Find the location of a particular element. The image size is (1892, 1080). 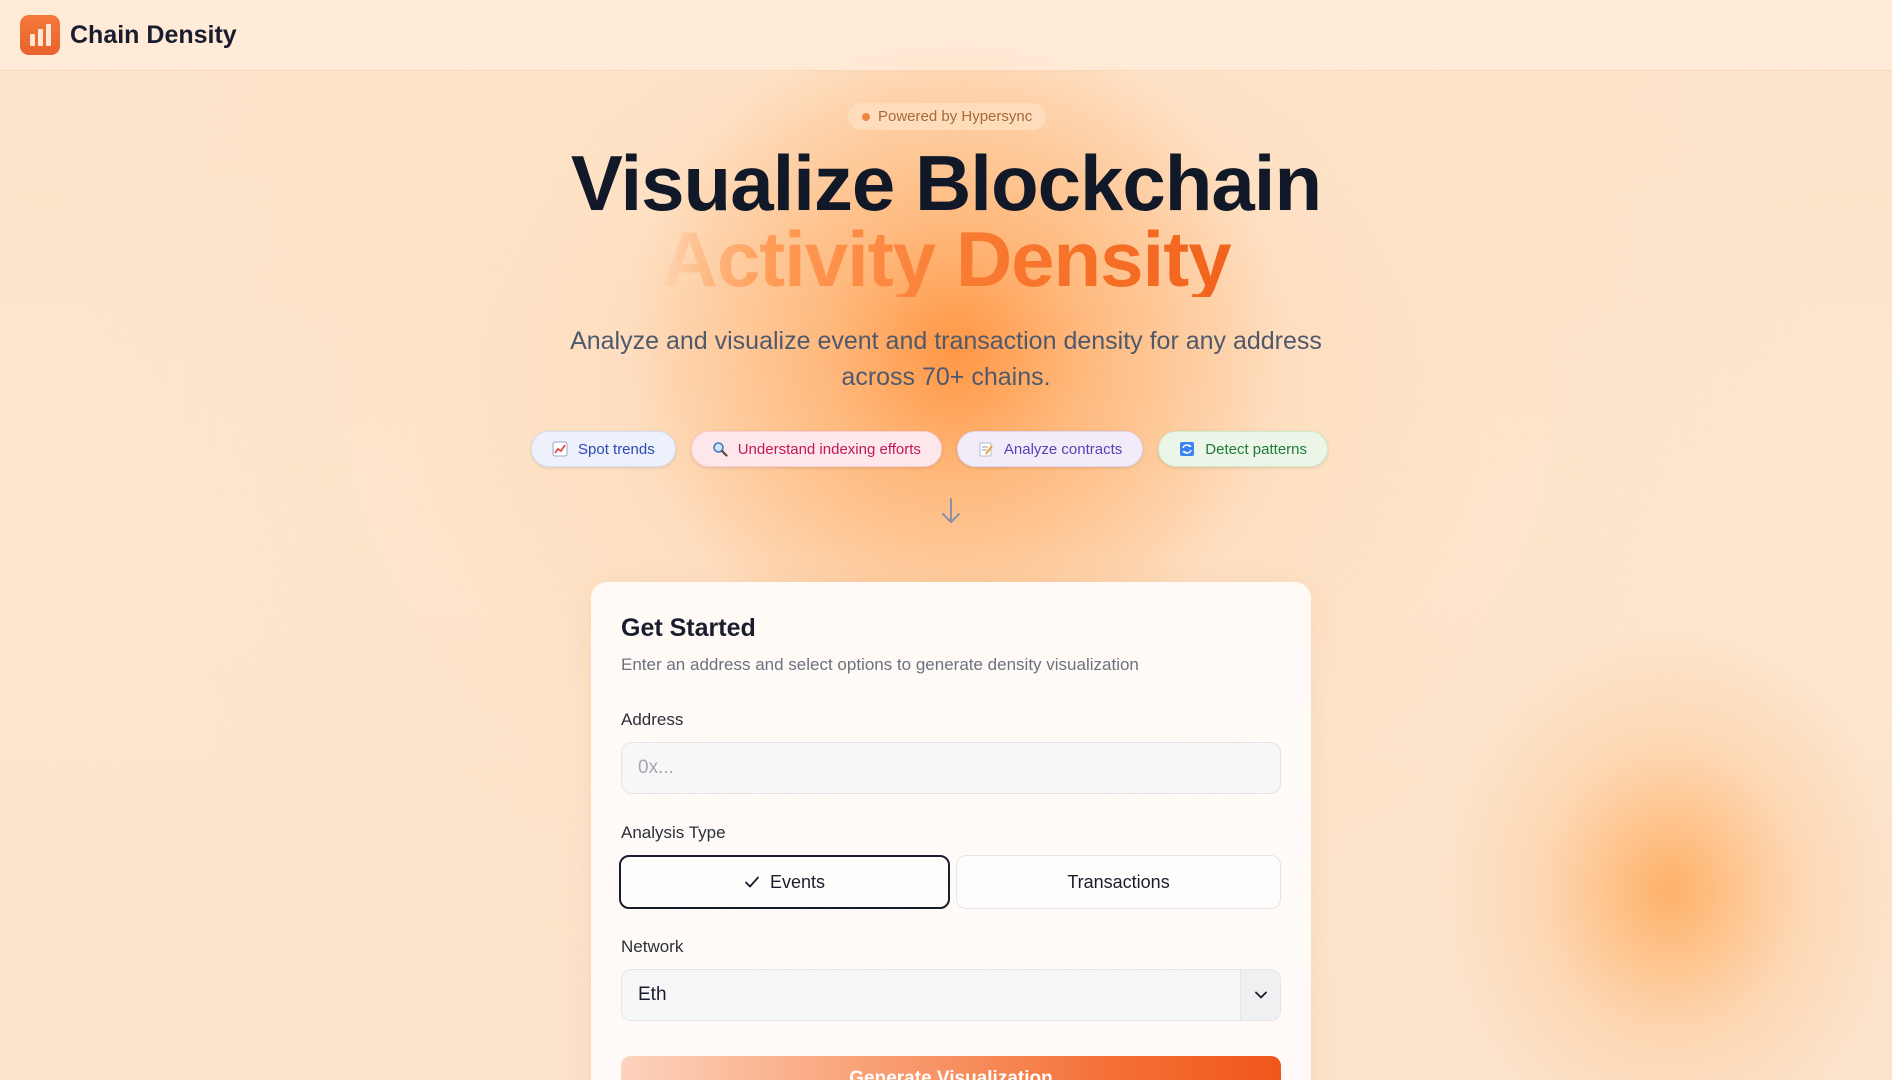

network-select: Eth is located at coordinates (951, 995).